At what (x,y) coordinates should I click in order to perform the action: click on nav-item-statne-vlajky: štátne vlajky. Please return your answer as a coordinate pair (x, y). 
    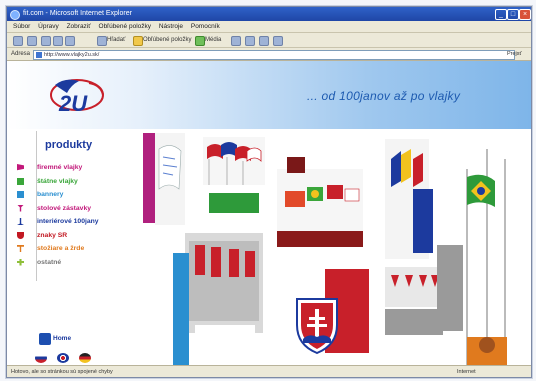
    Looking at the image, I should click on (77, 182).